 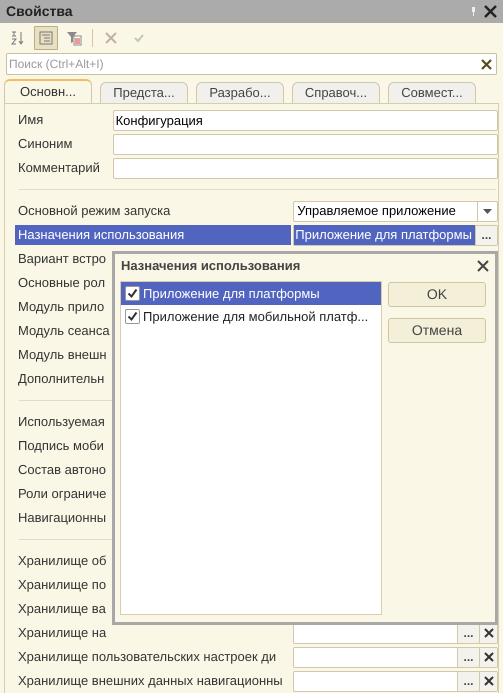 I want to click on property-label: Состав автоно, so click(x=61, y=470).